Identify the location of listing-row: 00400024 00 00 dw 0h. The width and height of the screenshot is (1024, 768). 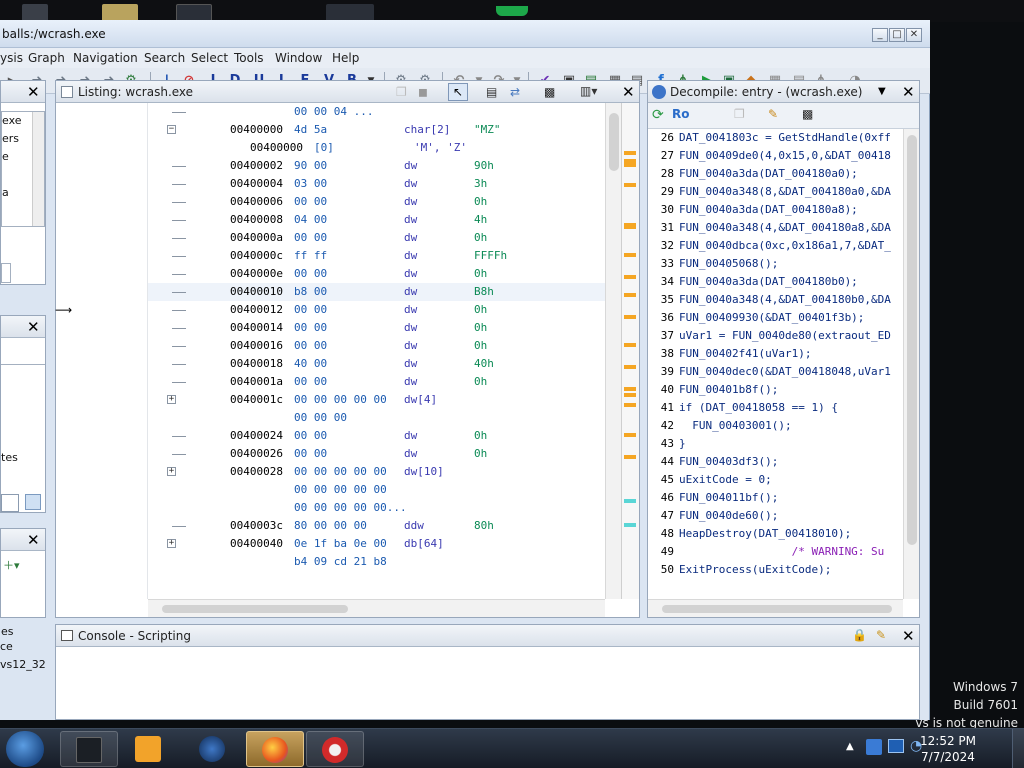
(376, 436).